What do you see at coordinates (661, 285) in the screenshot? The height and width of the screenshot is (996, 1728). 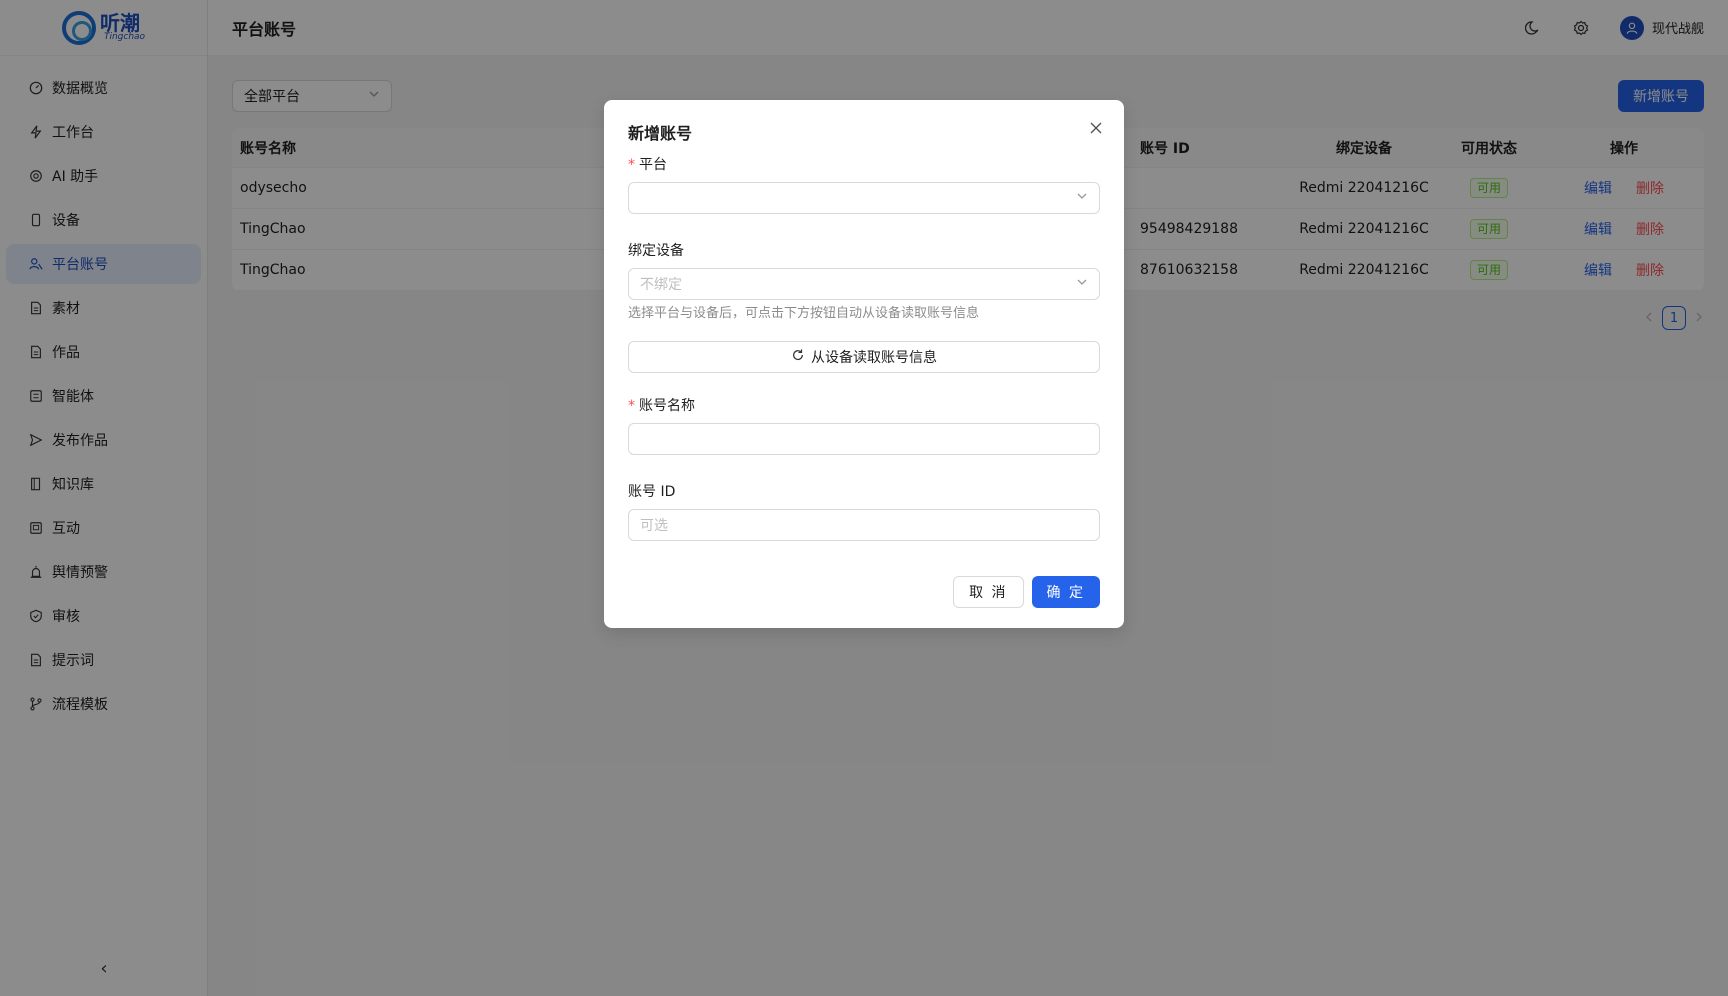 I see `device-select-placeholder: 不绑定` at bounding box center [661, 285].